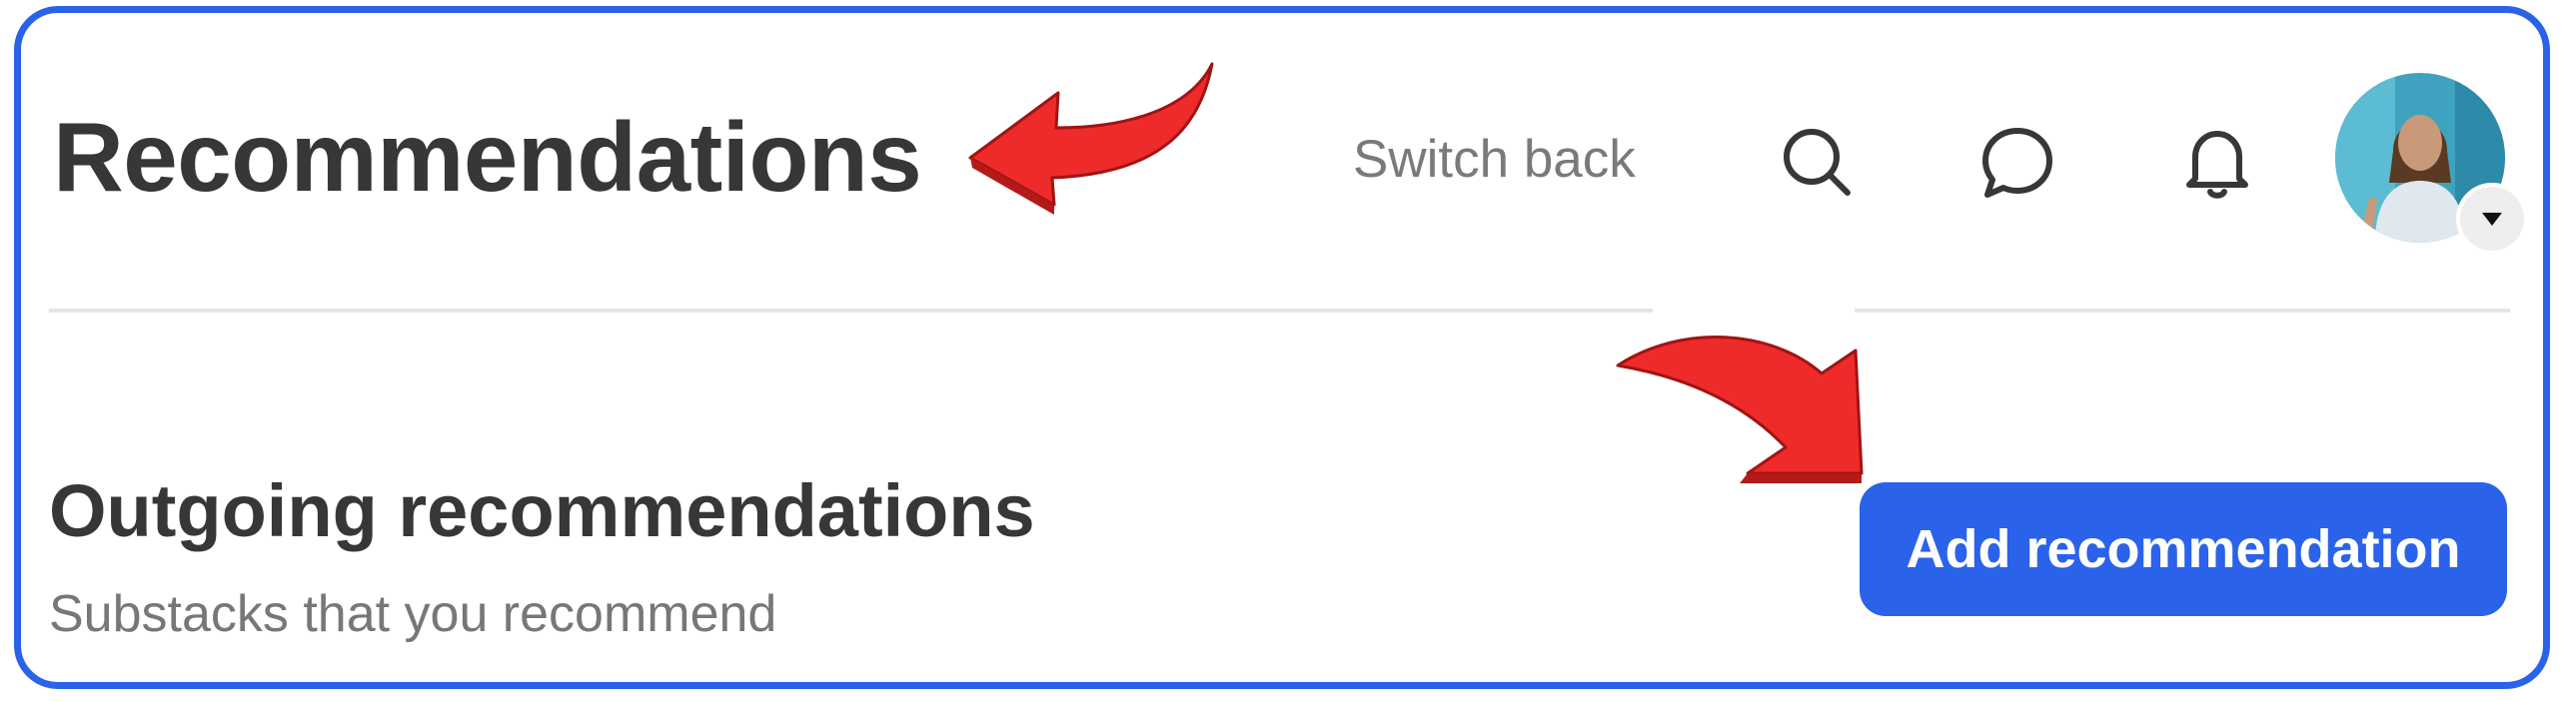 Image resolution: width=2576 pixels, height=702 pixels. Describe the element at coordinates (413, 614) in the screenshot. I see `section-subtitle: Substacks that you recommend` at that location.